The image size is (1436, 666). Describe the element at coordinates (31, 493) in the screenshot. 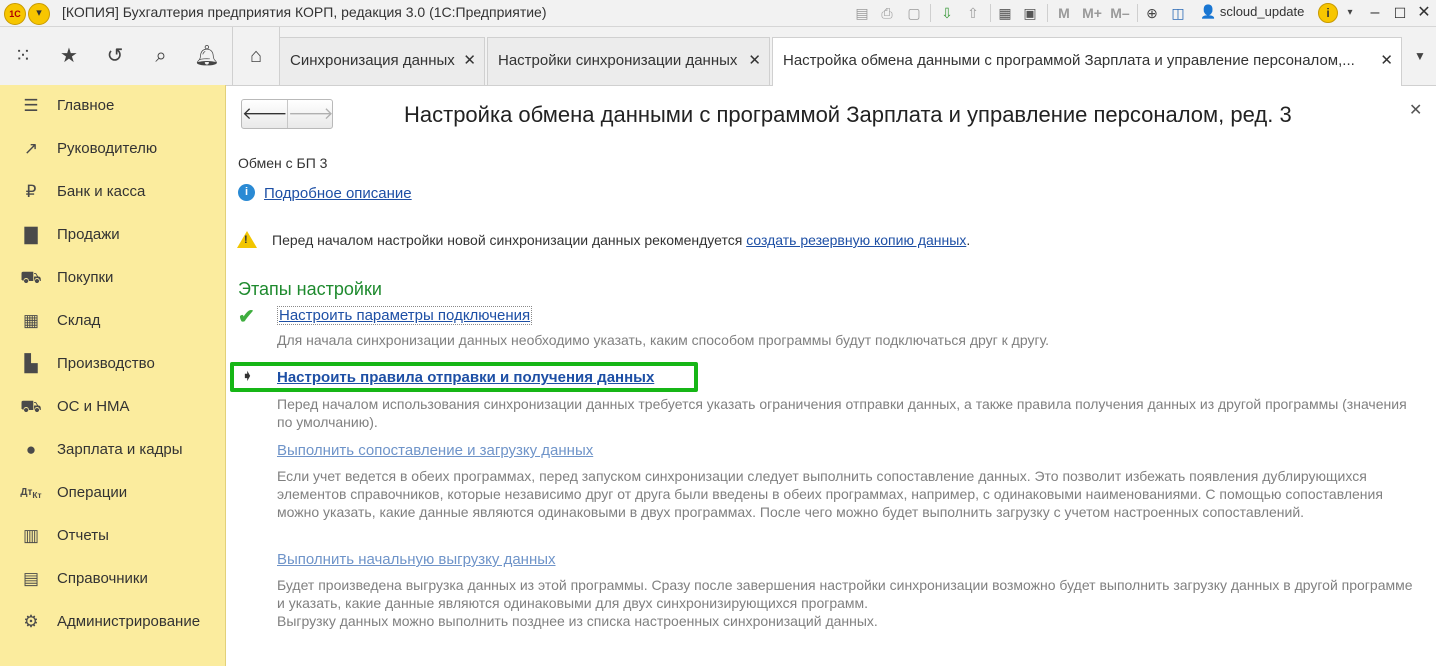

I see `dt-kt-icon: ДтКт` at that location.